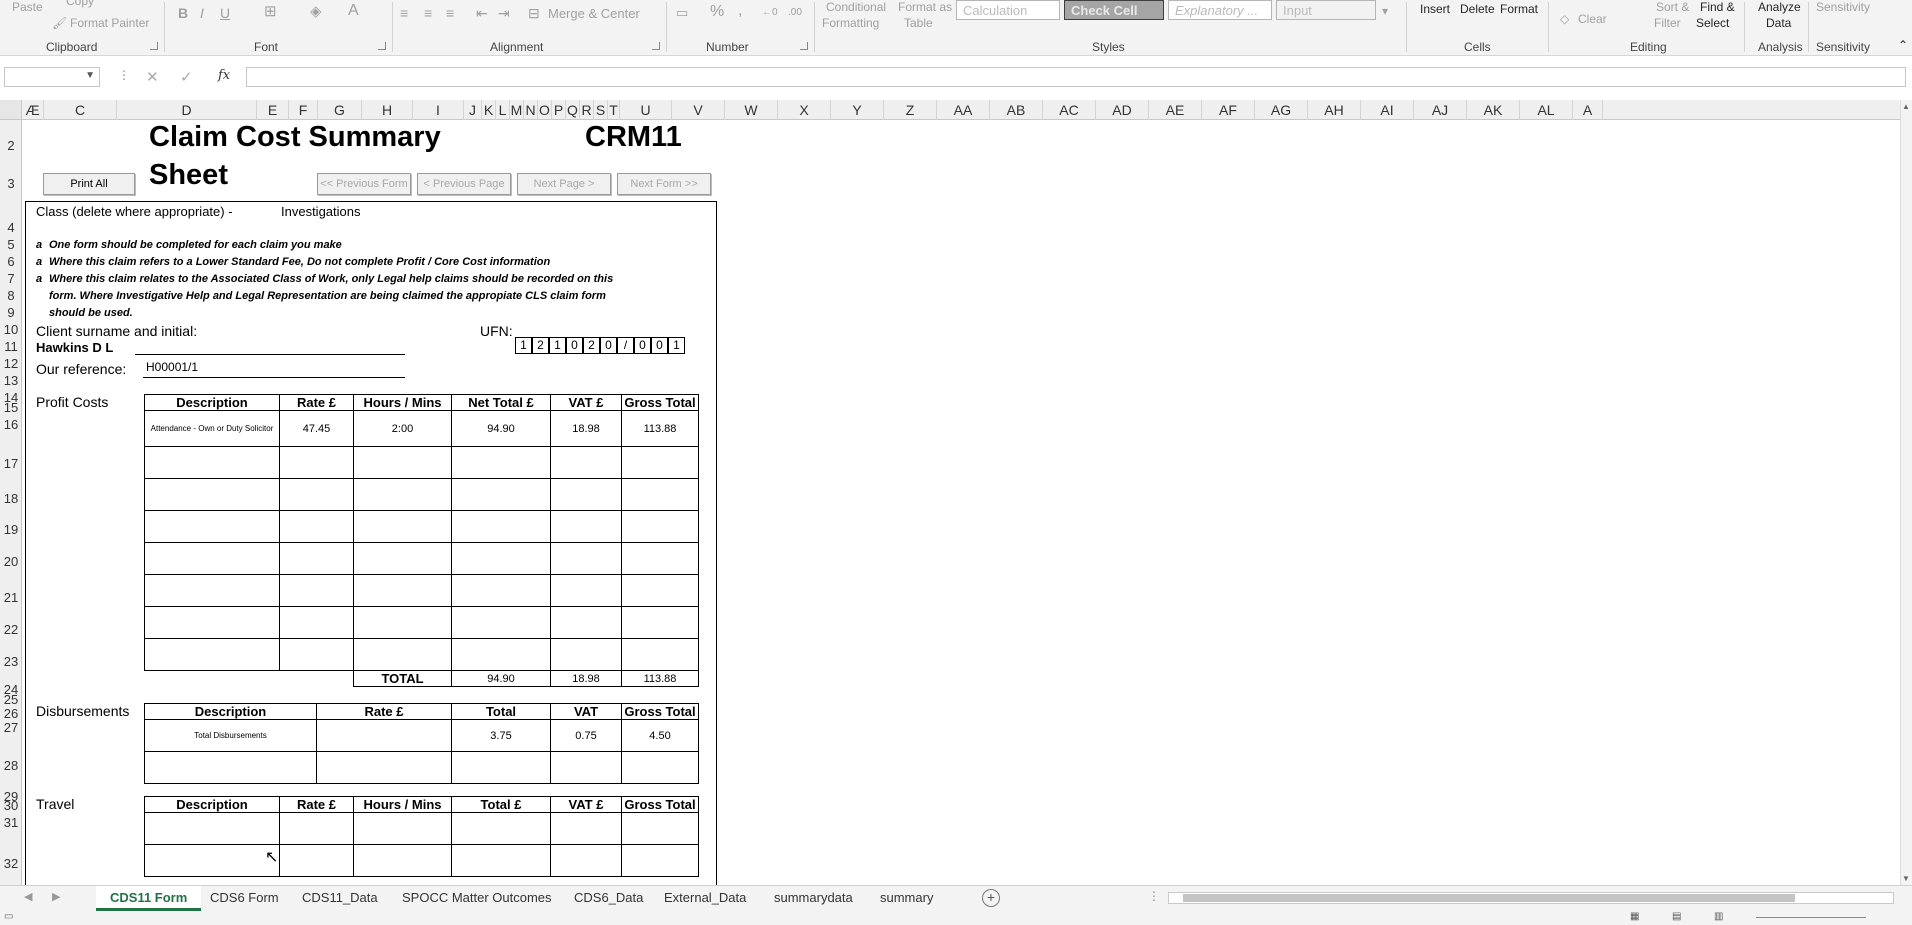 The image size is (1912, 925). What do you see at coordinates (1076, 77) in the screenshot?
I see `formula-input` at bounding box center [1076, 77].